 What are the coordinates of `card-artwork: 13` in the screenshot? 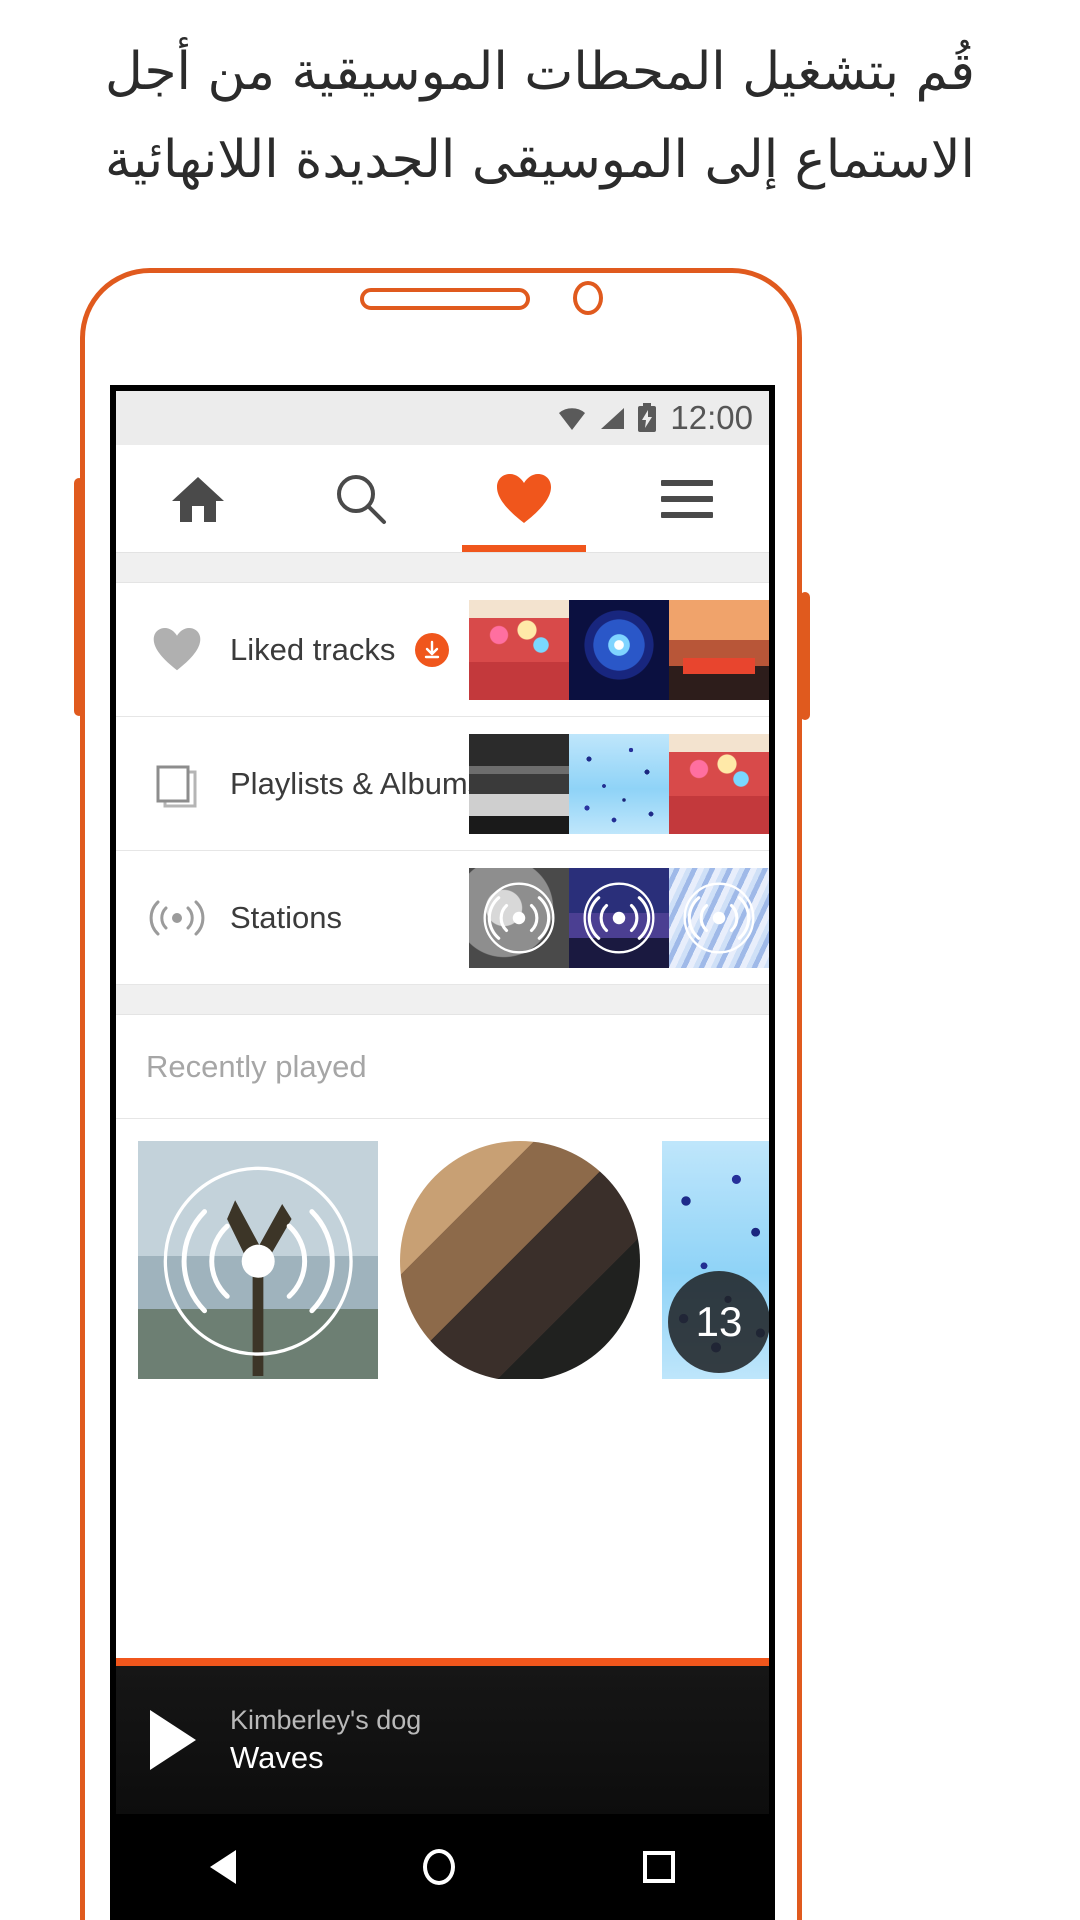 It's located at (715, 1260).